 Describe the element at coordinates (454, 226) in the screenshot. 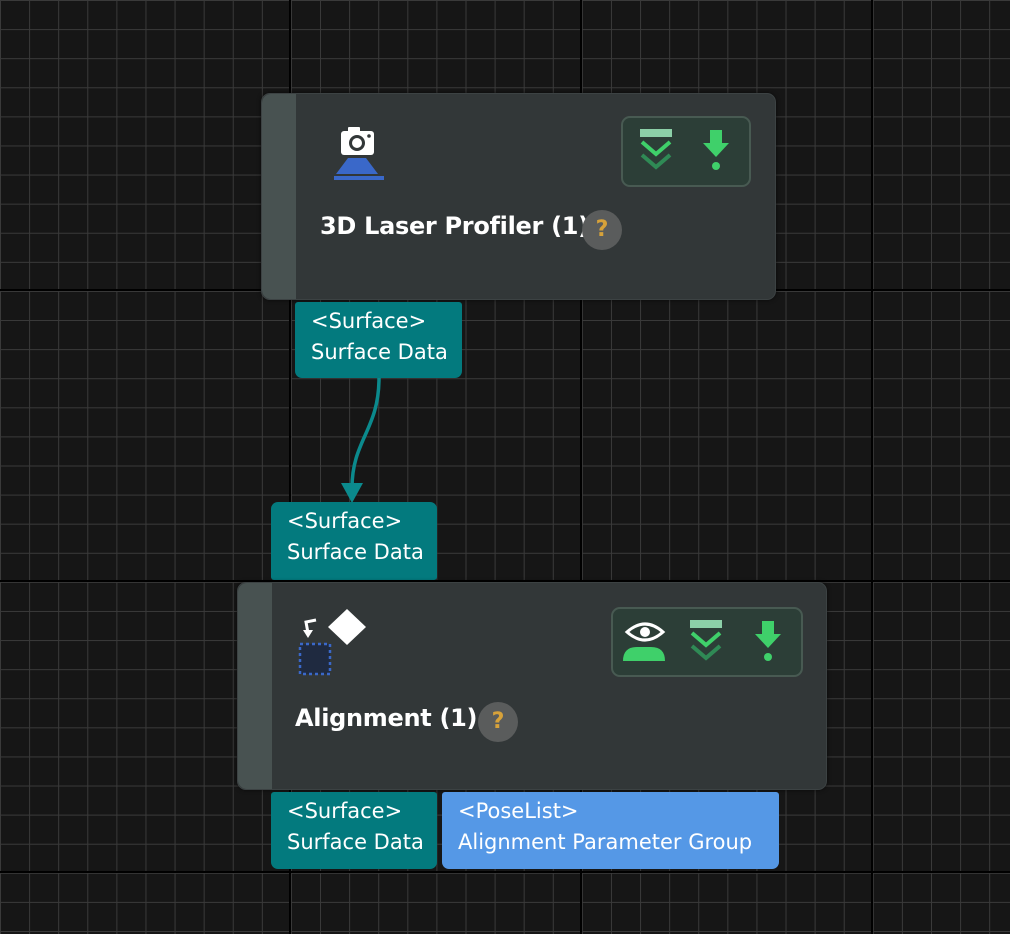

I see `node-title: 3D Laser Profiler (1)` at that location.